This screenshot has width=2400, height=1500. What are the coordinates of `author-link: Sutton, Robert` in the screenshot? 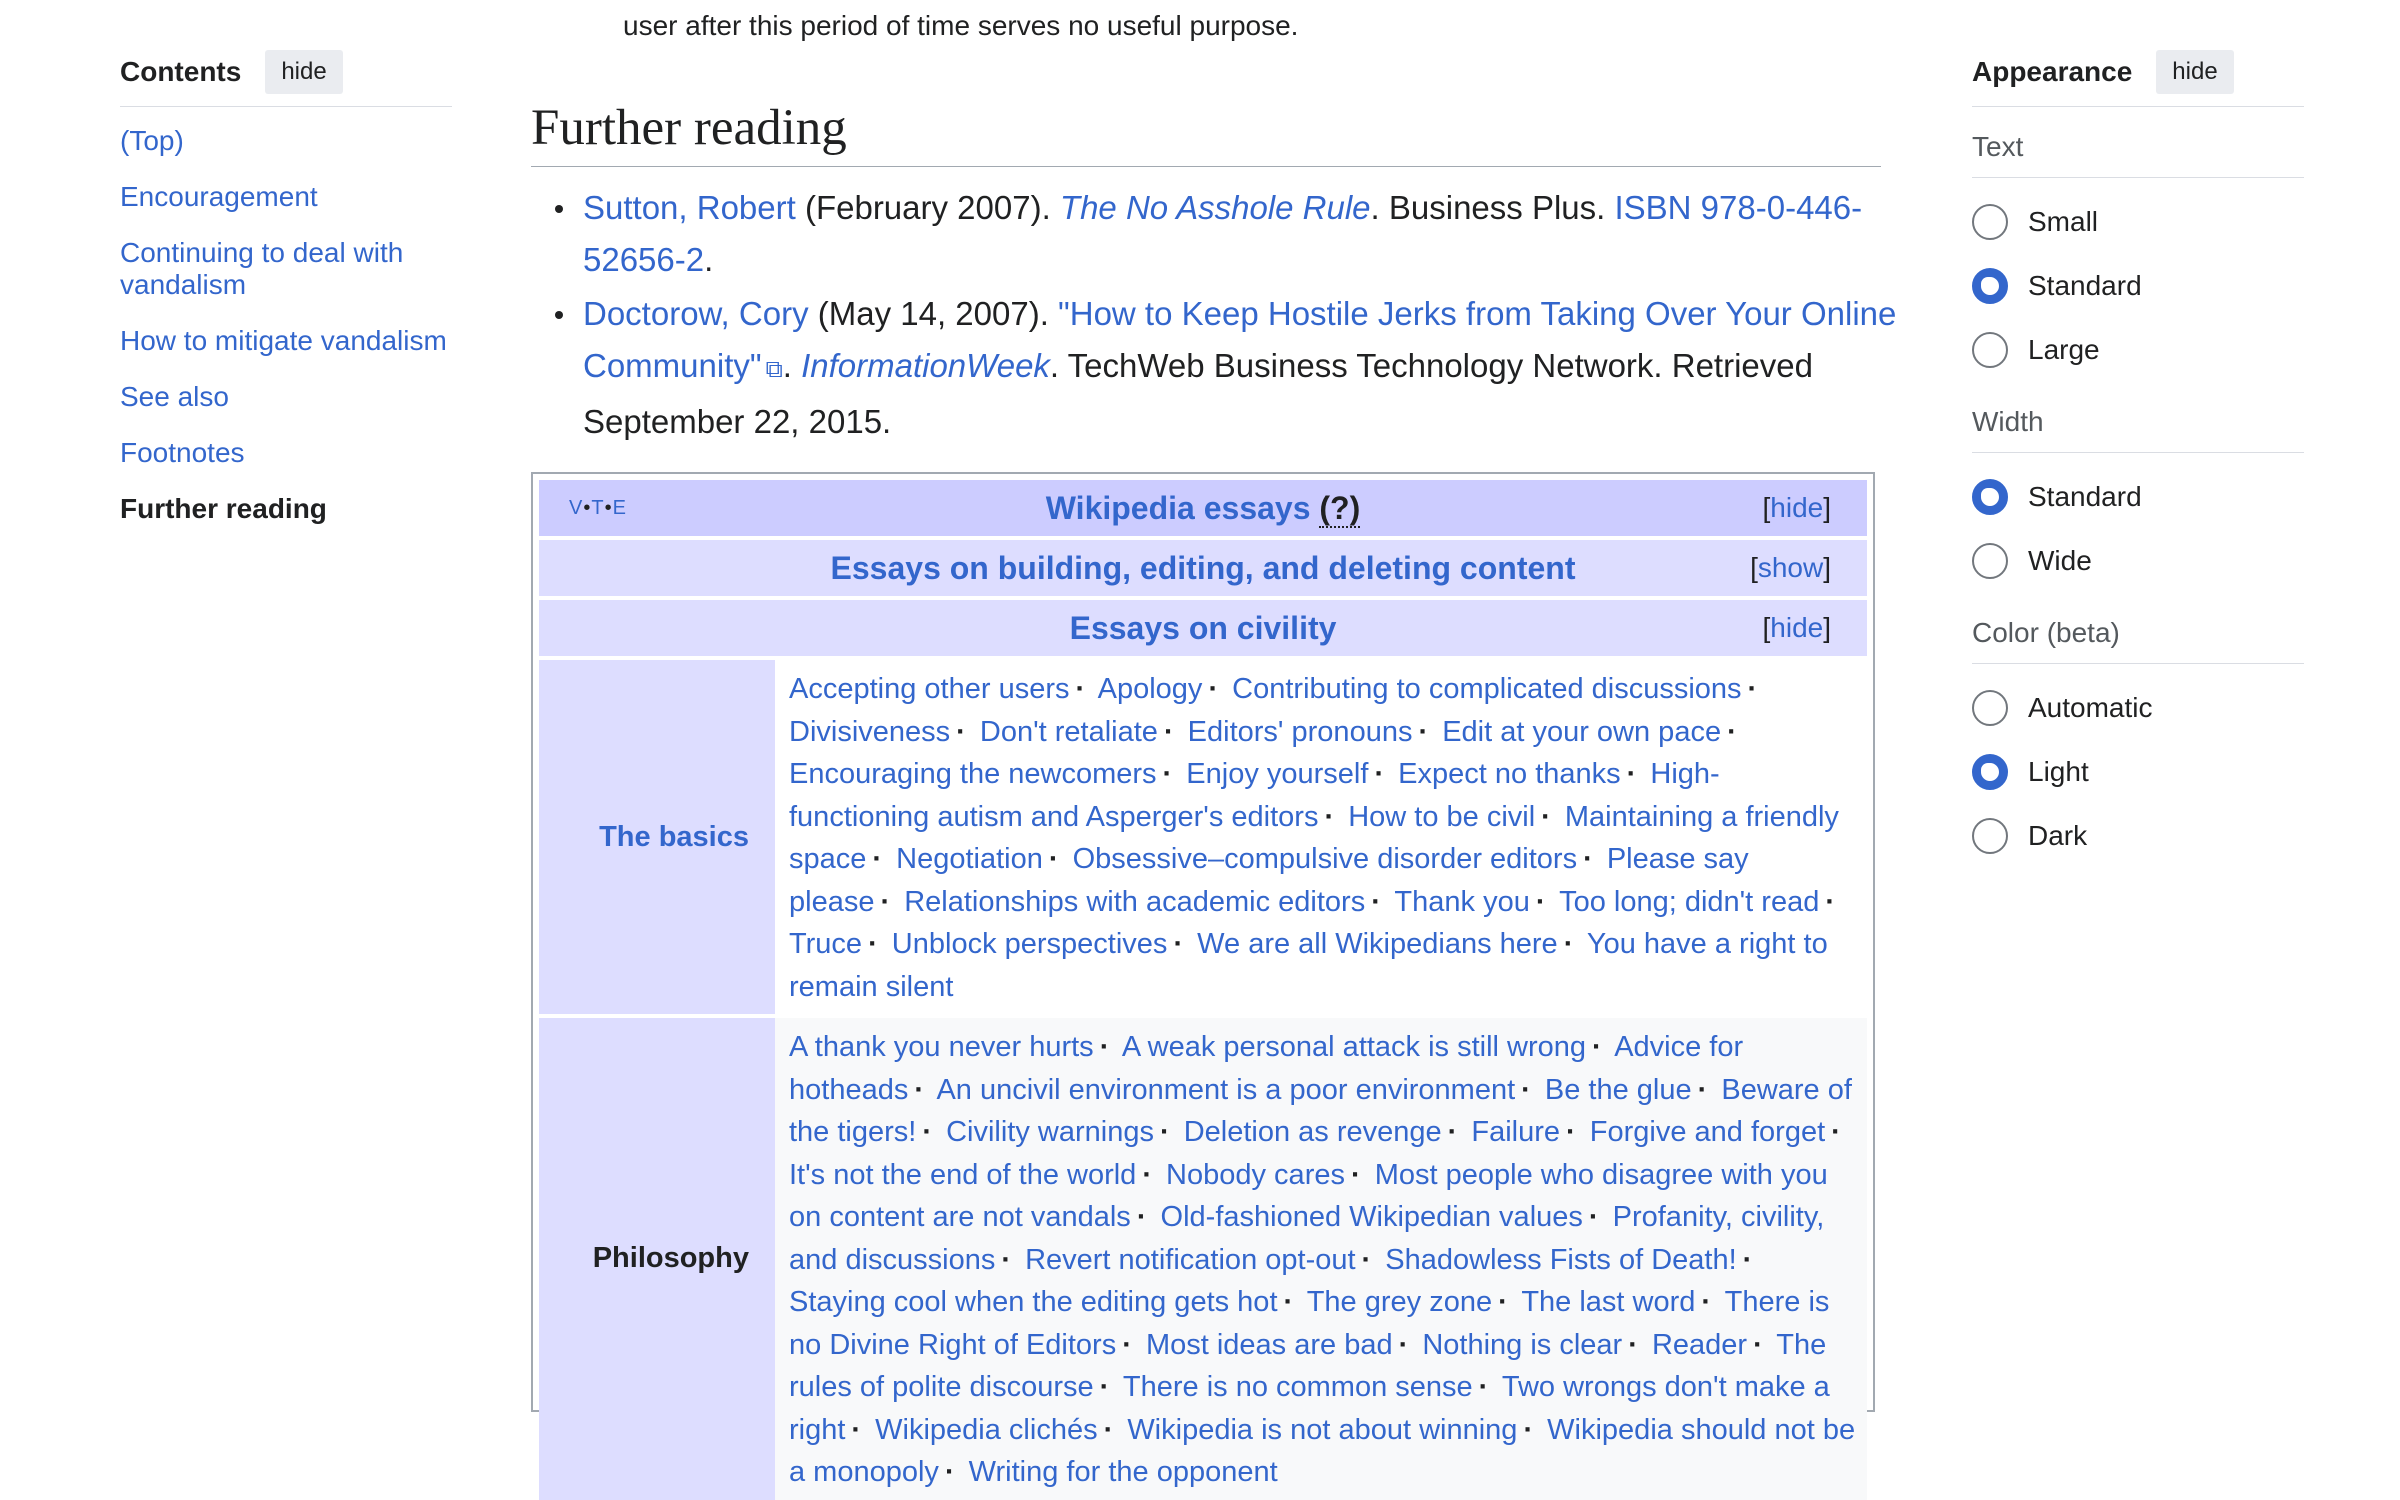 It's located at (689, 207).